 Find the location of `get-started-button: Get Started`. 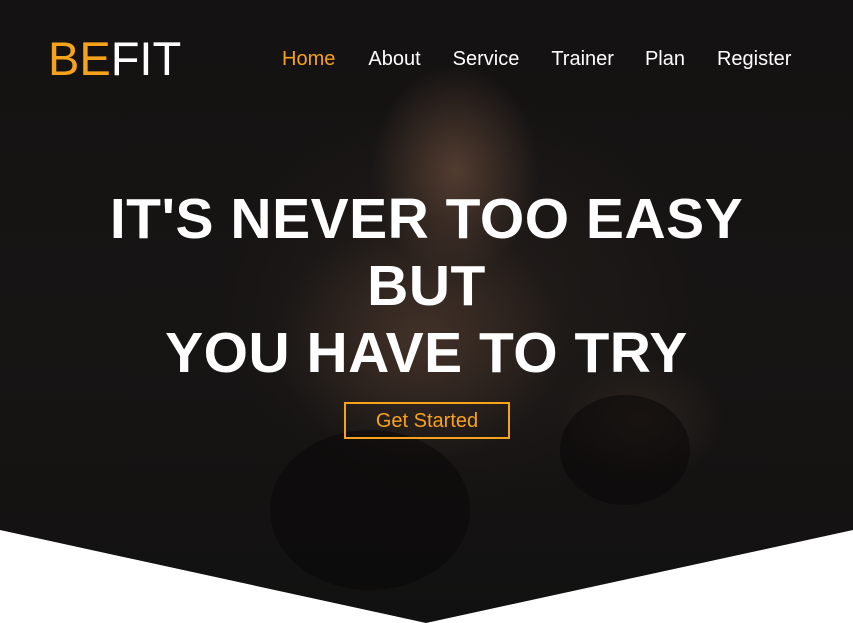

get-started-button: Get Started is located at coordinates (427, 420).